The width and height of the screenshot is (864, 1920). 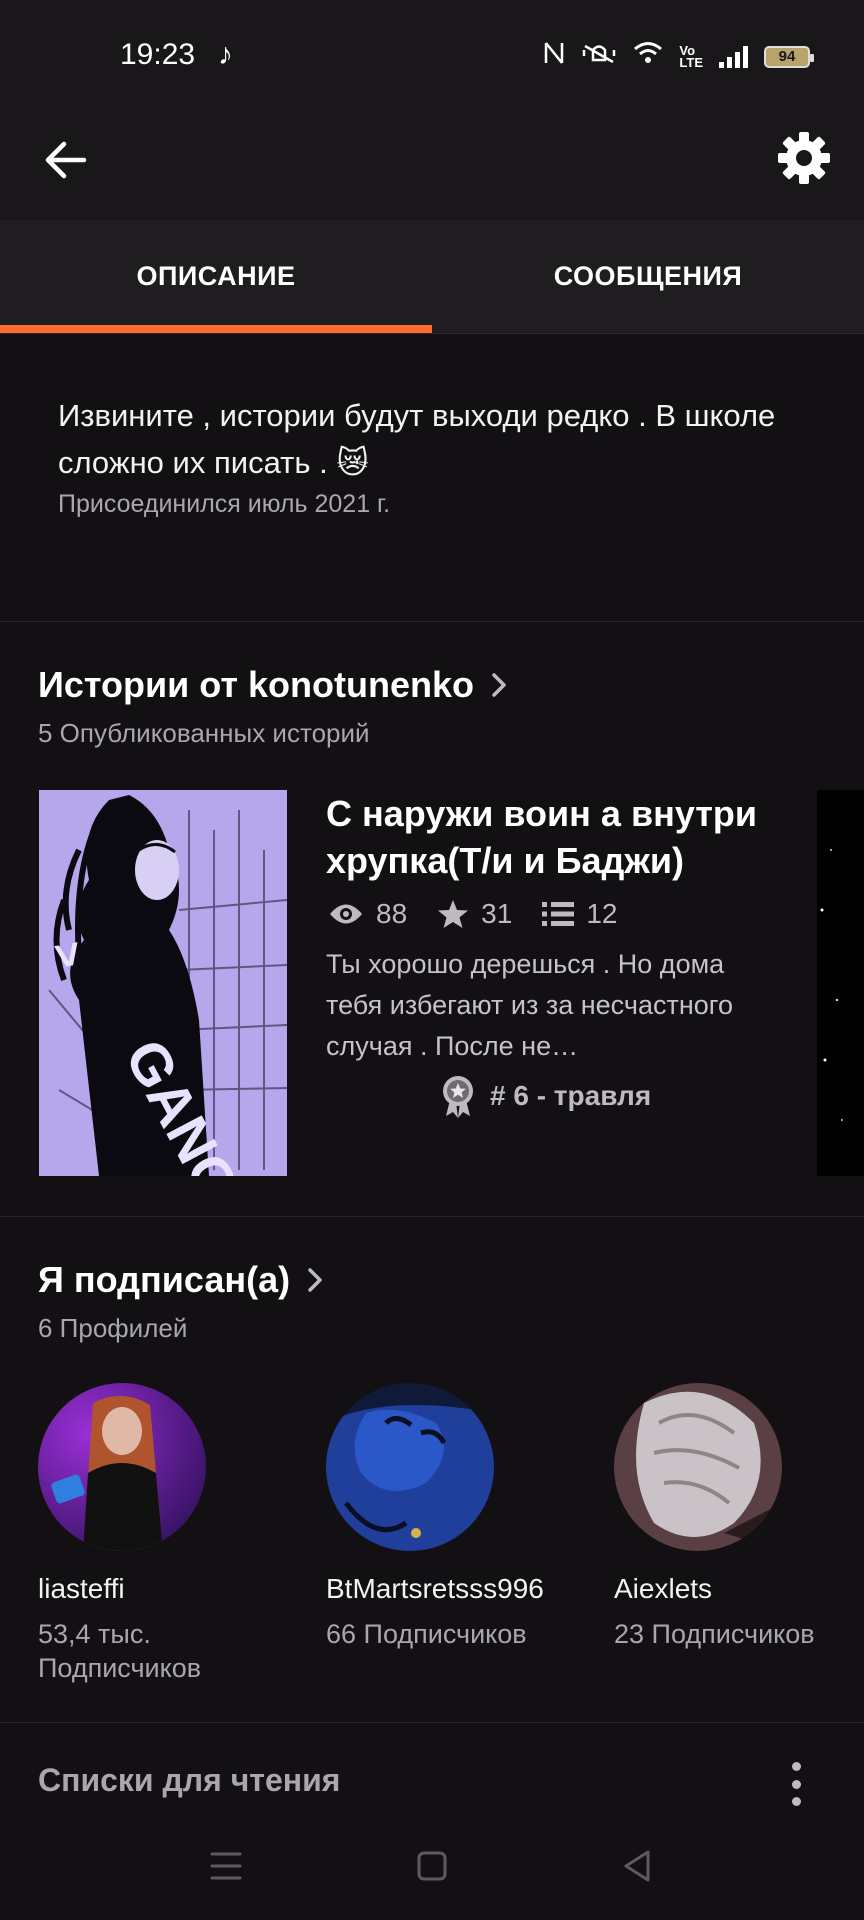 What do you see at coordinates (120, 1651) in the screenshot?
I see `profile-followers: 53,4 тыс. Подписчиков` at bounding box center [120, 1651].